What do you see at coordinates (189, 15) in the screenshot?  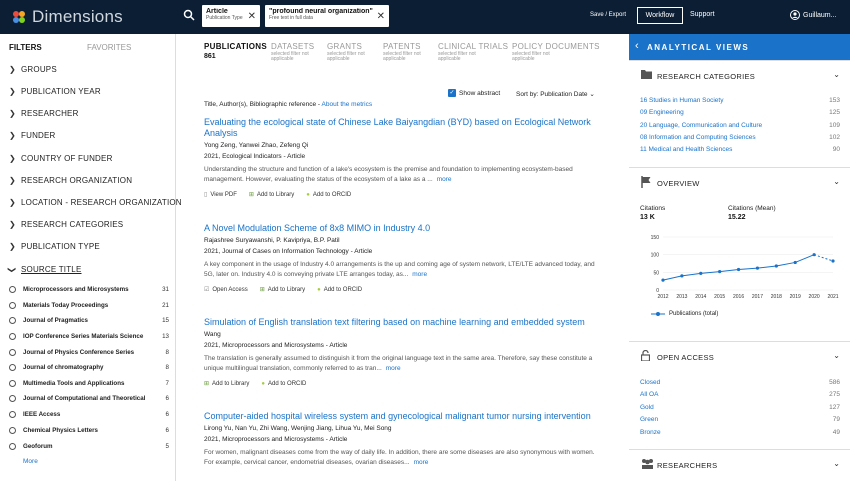 I see `search-icon` at bounding box center [189, 15].